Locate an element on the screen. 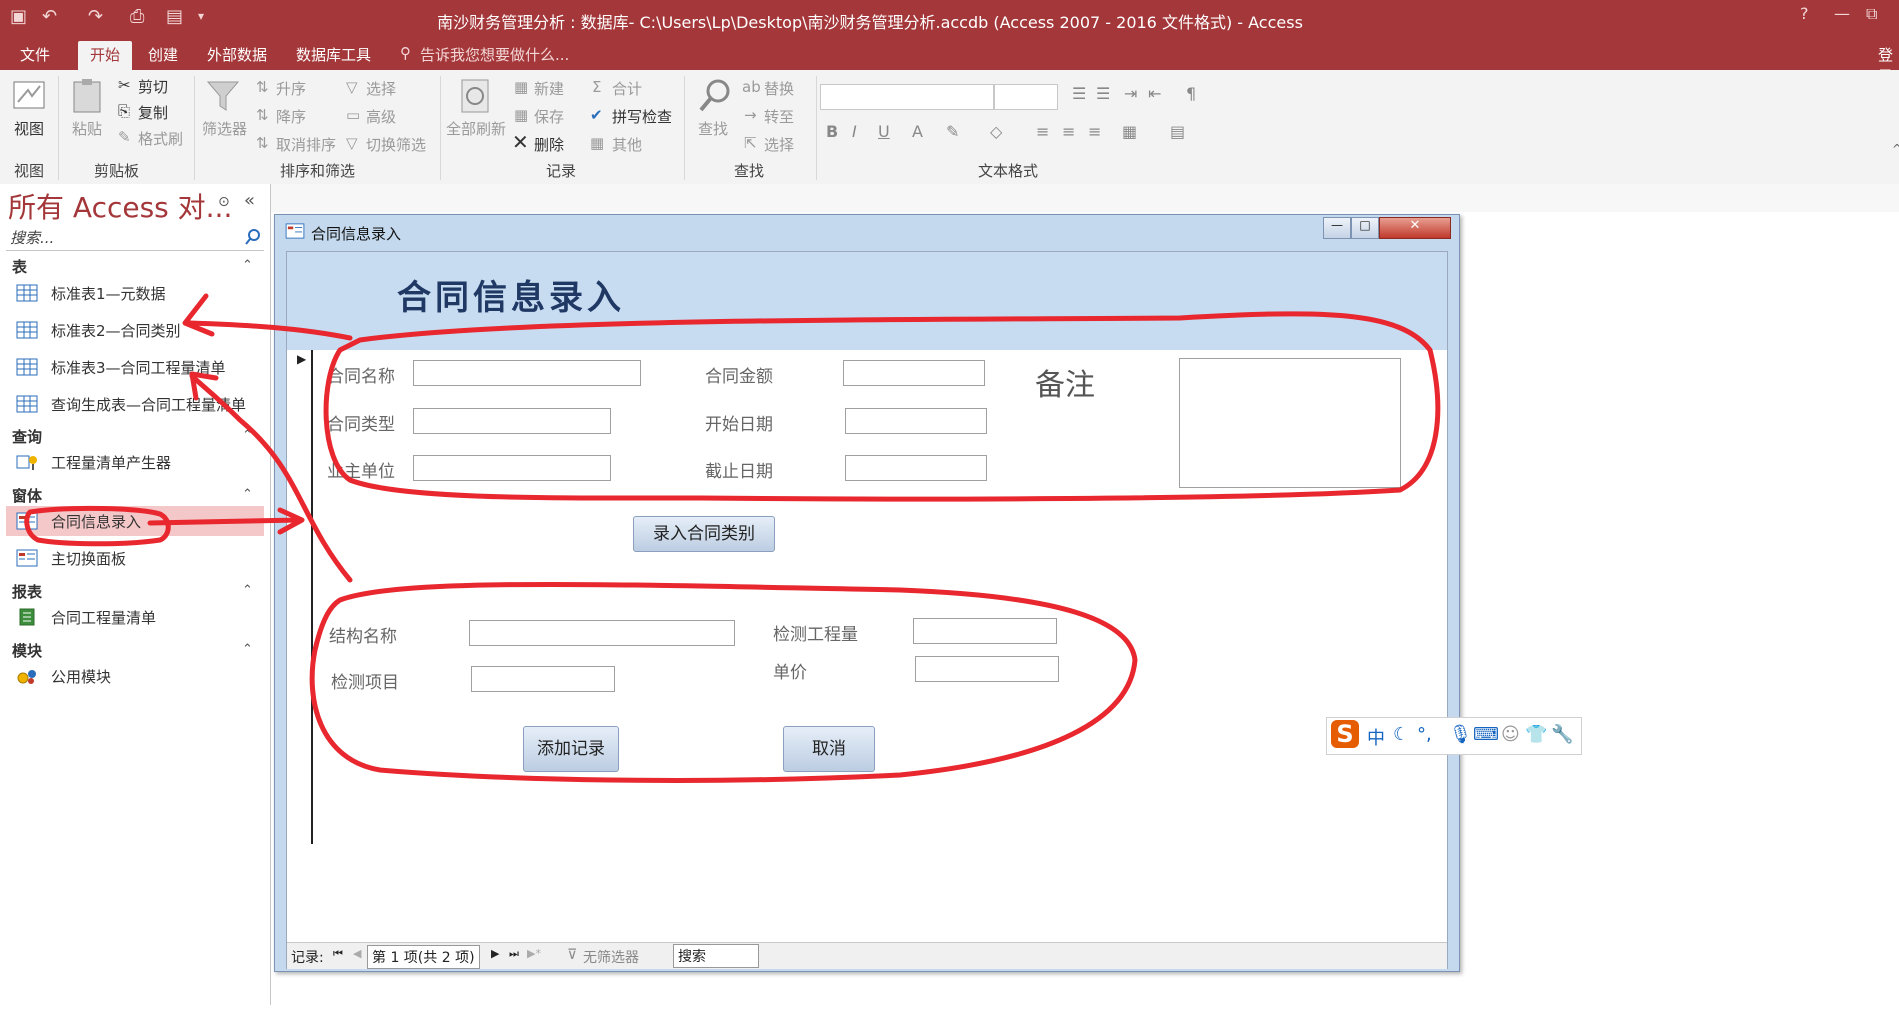  tab-database-tools: 数据库工具 is located at coordinates (333, 54).